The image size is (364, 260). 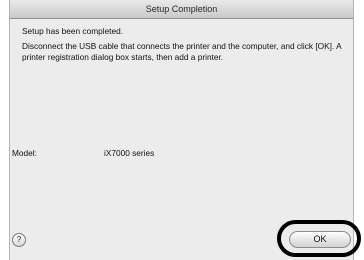 What do you see at coordinates (19, 240) in the screenshot?
I see `help-button: ?` at bounding box center [19, 240].